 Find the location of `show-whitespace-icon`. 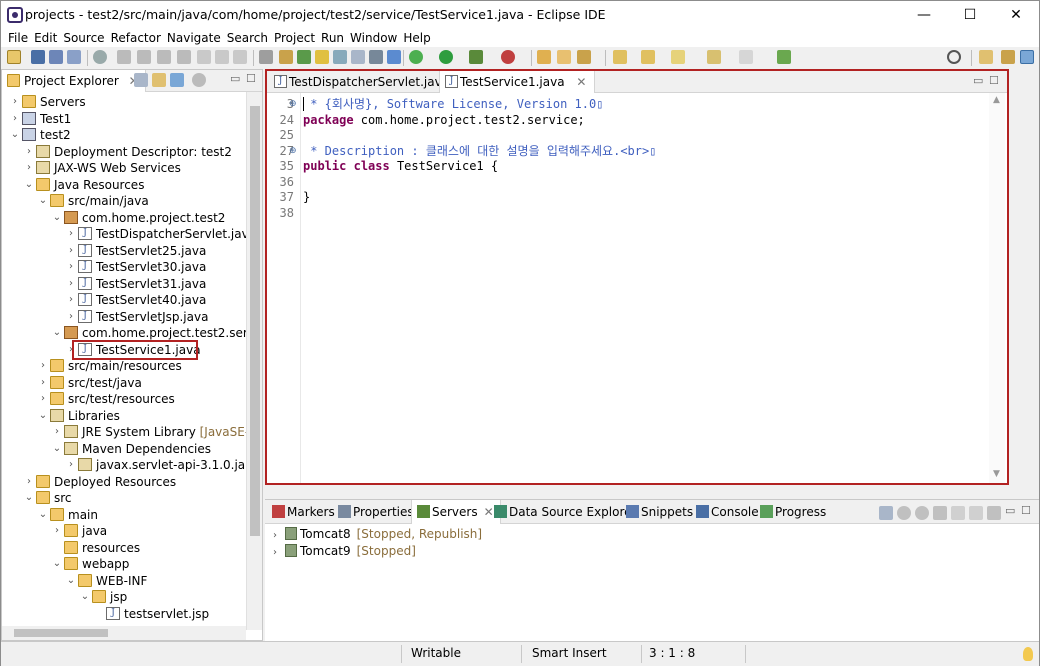

show-whitespace-icon is located at coordinates (340, 57).